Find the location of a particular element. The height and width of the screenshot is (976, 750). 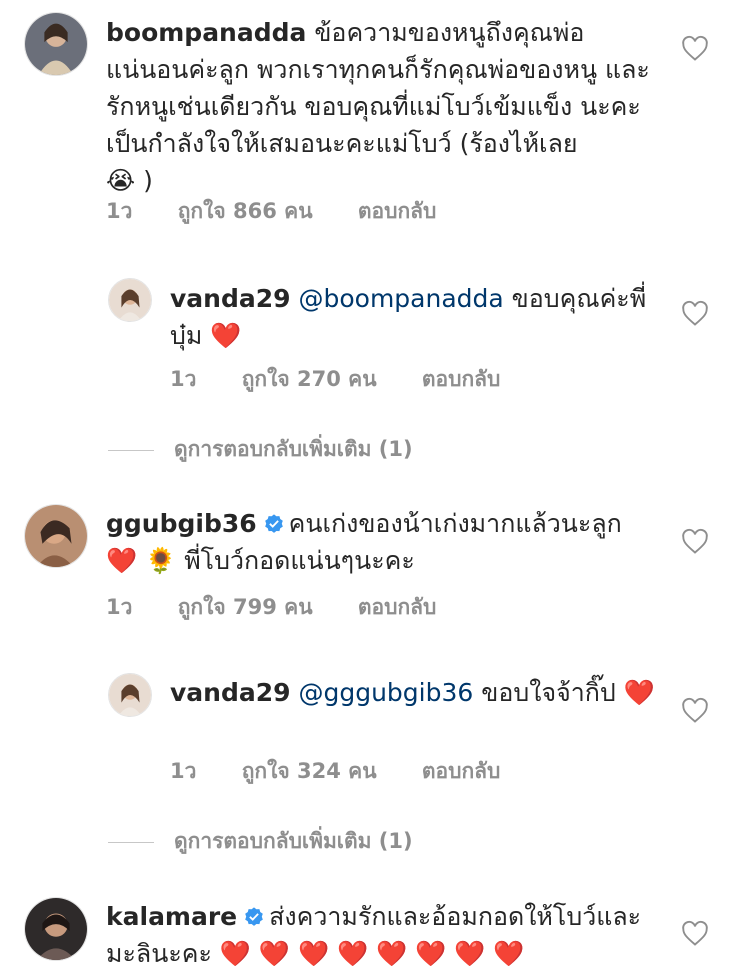

comment-meta: 1ว ถูกใจ 799 คน ตอบกลับ is located at coordinates (290, 607).